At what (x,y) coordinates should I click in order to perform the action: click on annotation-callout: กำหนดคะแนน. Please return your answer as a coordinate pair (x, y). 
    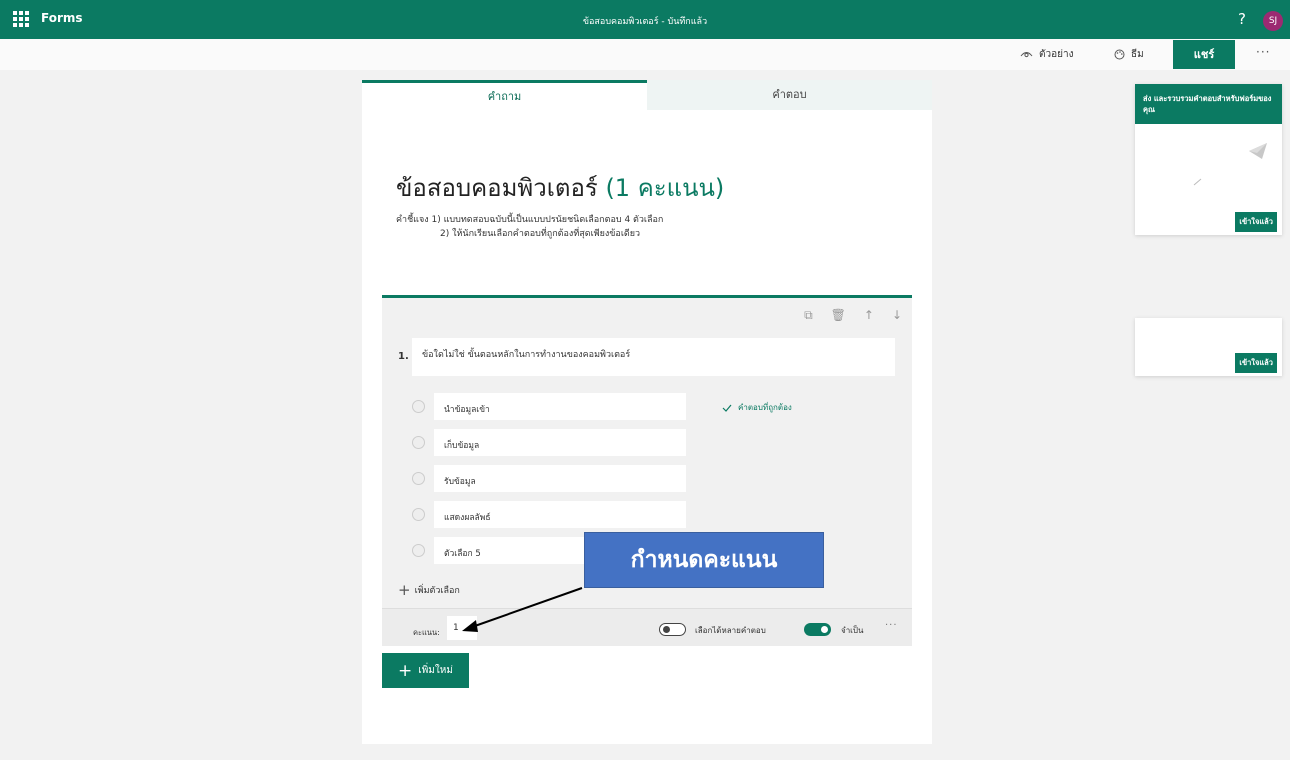
    Looking at the image, I should click on (704, 560).